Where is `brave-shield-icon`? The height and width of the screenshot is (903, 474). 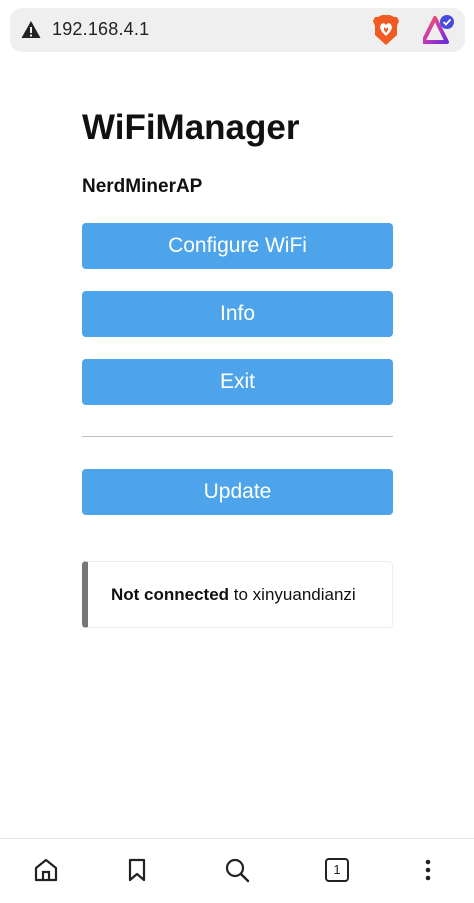 brave-shield-icon is located at coordinates (386, 30).